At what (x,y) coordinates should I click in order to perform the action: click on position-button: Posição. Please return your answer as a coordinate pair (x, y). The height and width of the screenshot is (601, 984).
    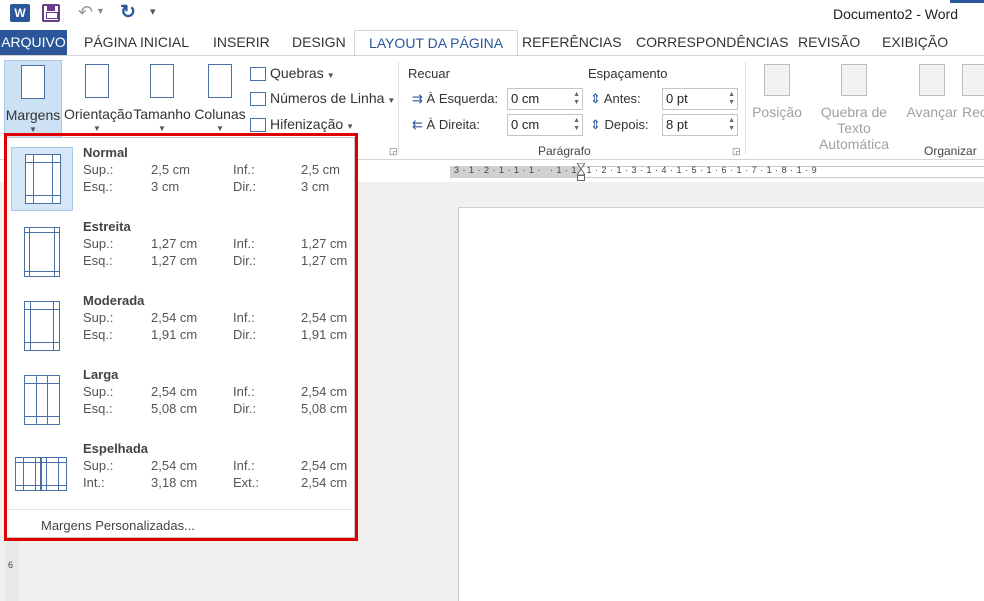
    Looking at the image, I should click on (777, 92).